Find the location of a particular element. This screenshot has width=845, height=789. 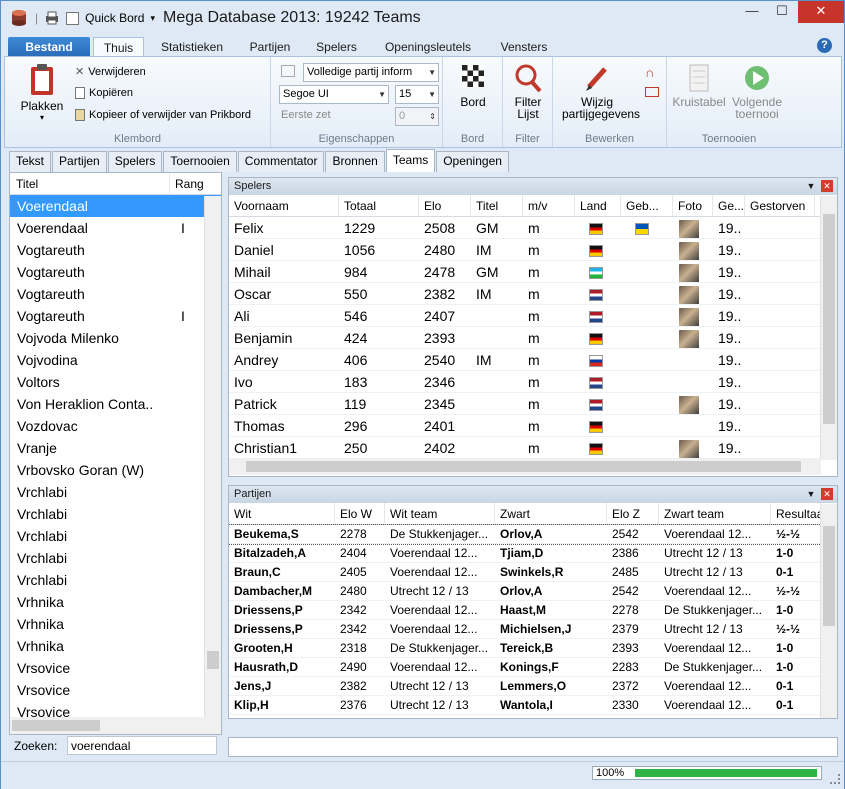

tab-toernooien: Toernooien is located at coordinates (200, 161).